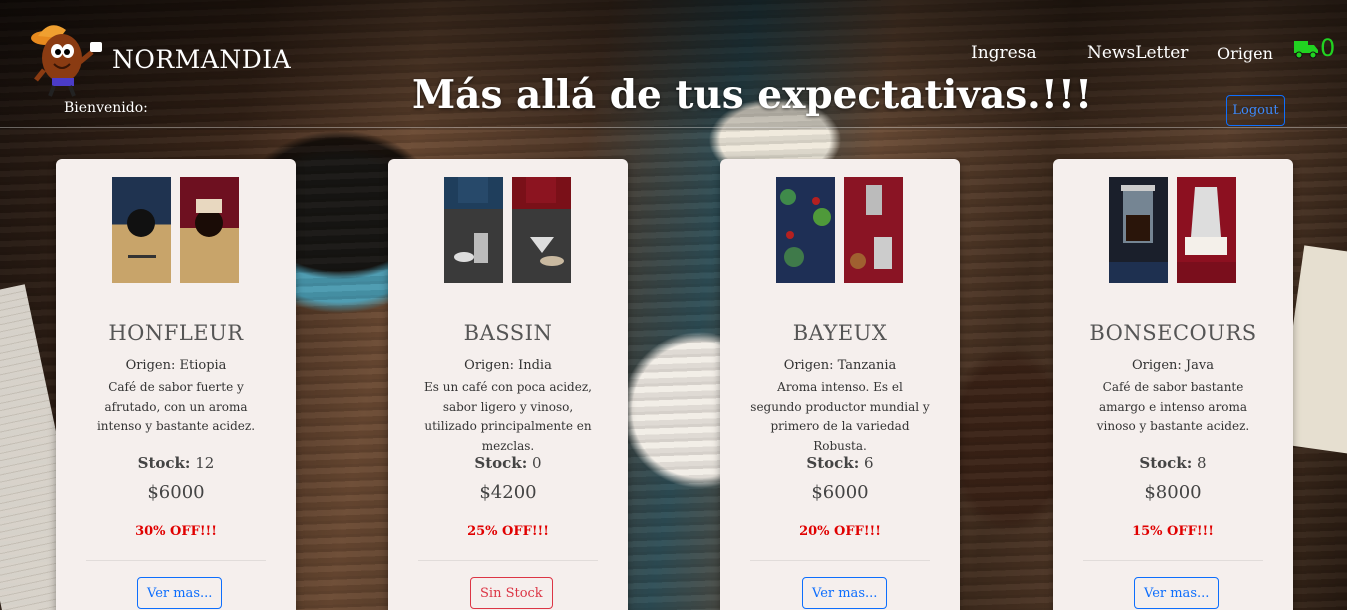 The height and width of the screenshot is (610, 1347). I want to click on sin-stock-button: Sin Stock, so click(511, 593).